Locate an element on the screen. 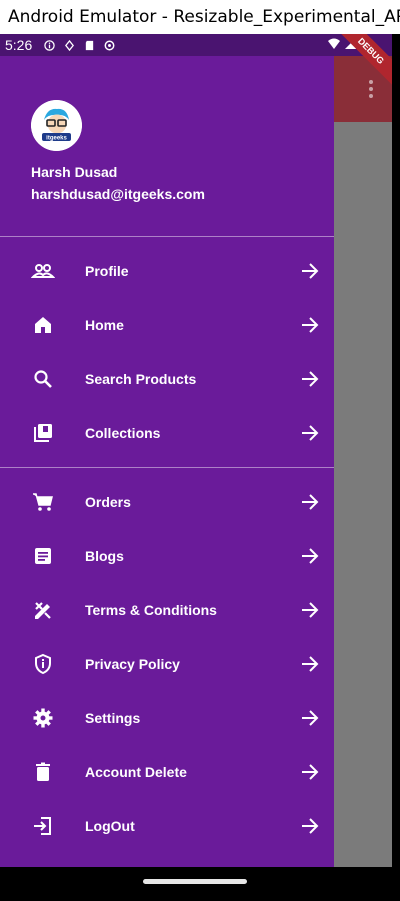 Image resolution: width=400 pixels, height=901 pixels. menu-item-terms-conditions: Terms & Conditions is located at coordinates (167, 610).